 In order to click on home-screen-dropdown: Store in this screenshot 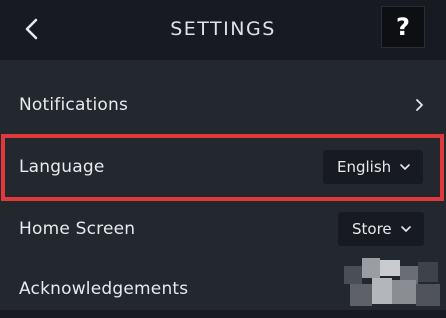, I will do `click(381, 229)`.